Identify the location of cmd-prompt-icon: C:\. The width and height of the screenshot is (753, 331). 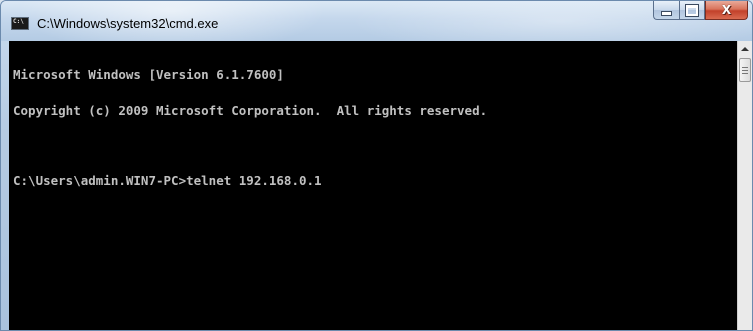
(20, 23).